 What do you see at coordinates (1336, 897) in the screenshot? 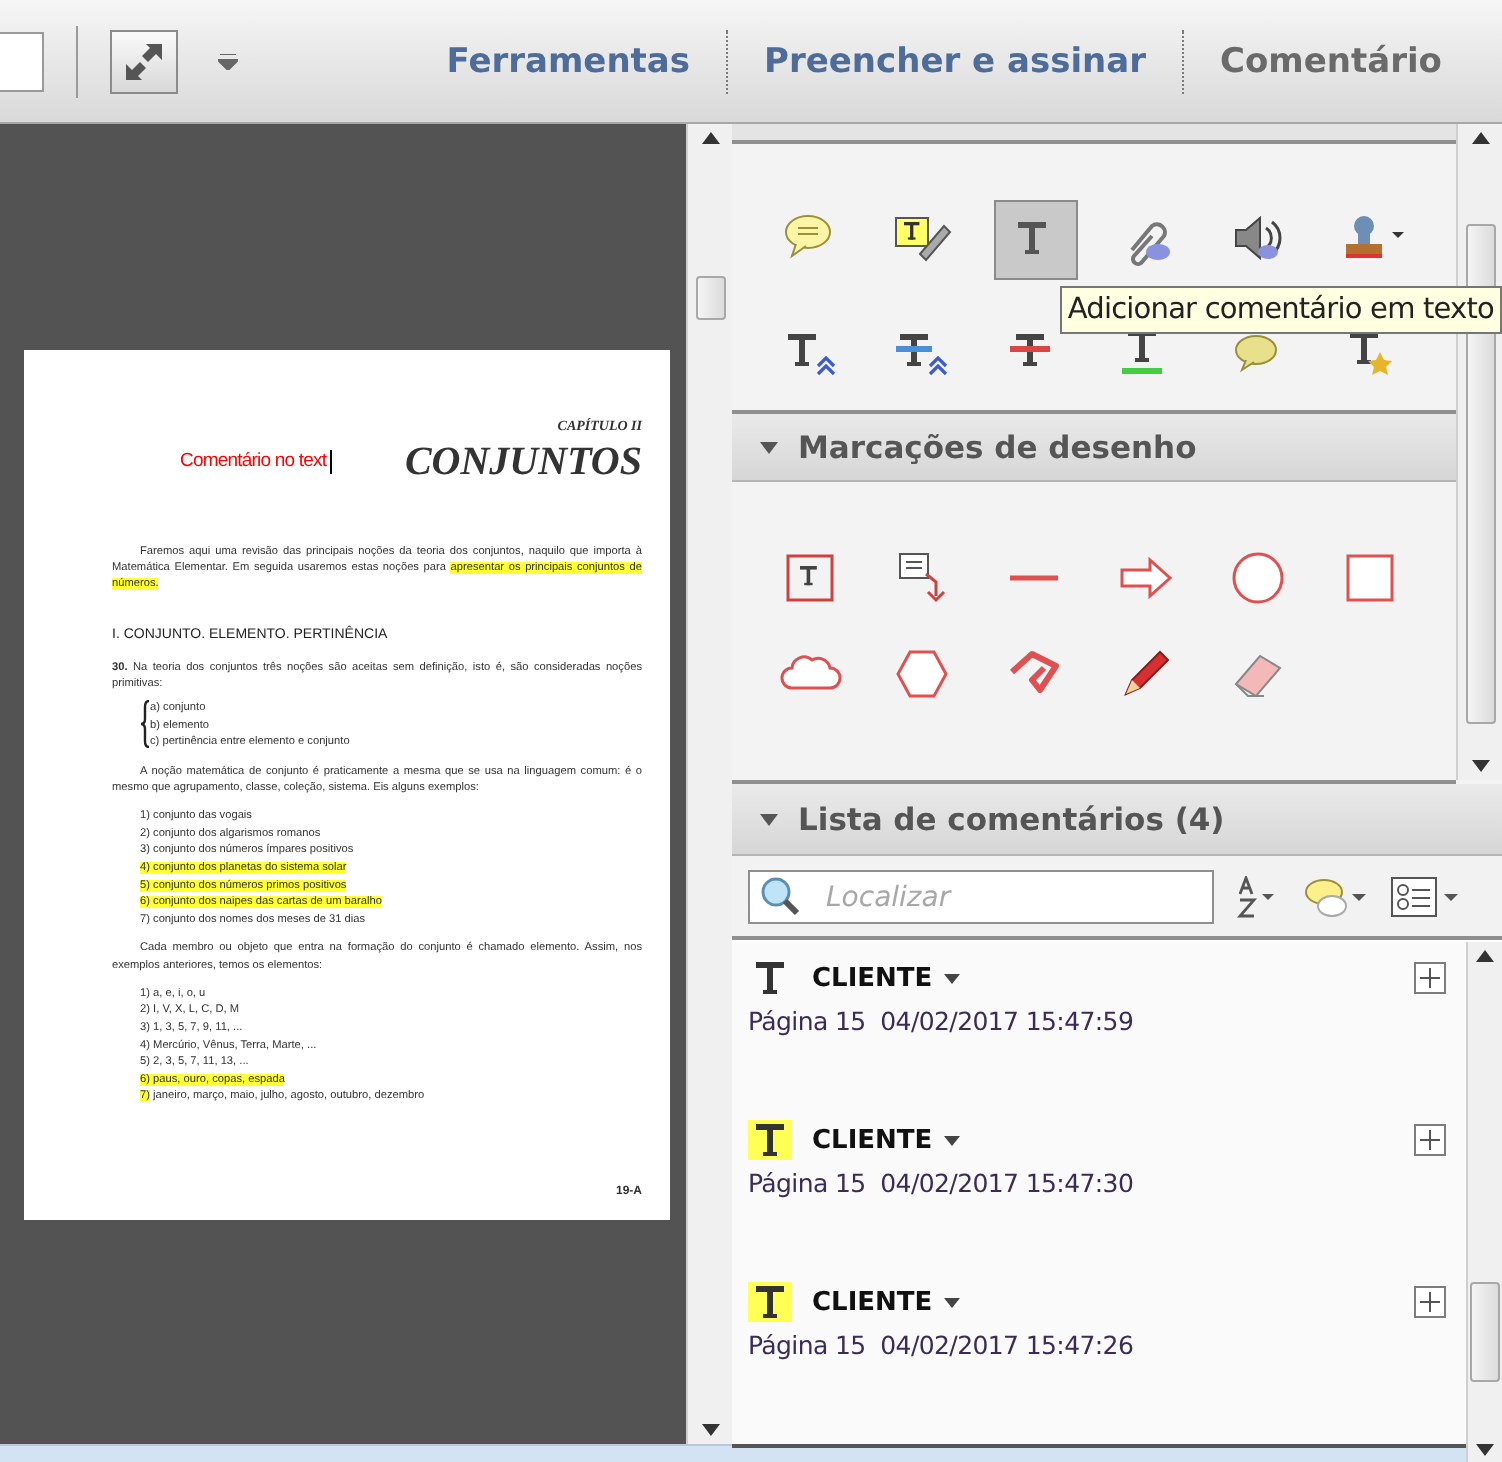
I see `comment-filter-icon` at bounding box center [1336, 897].